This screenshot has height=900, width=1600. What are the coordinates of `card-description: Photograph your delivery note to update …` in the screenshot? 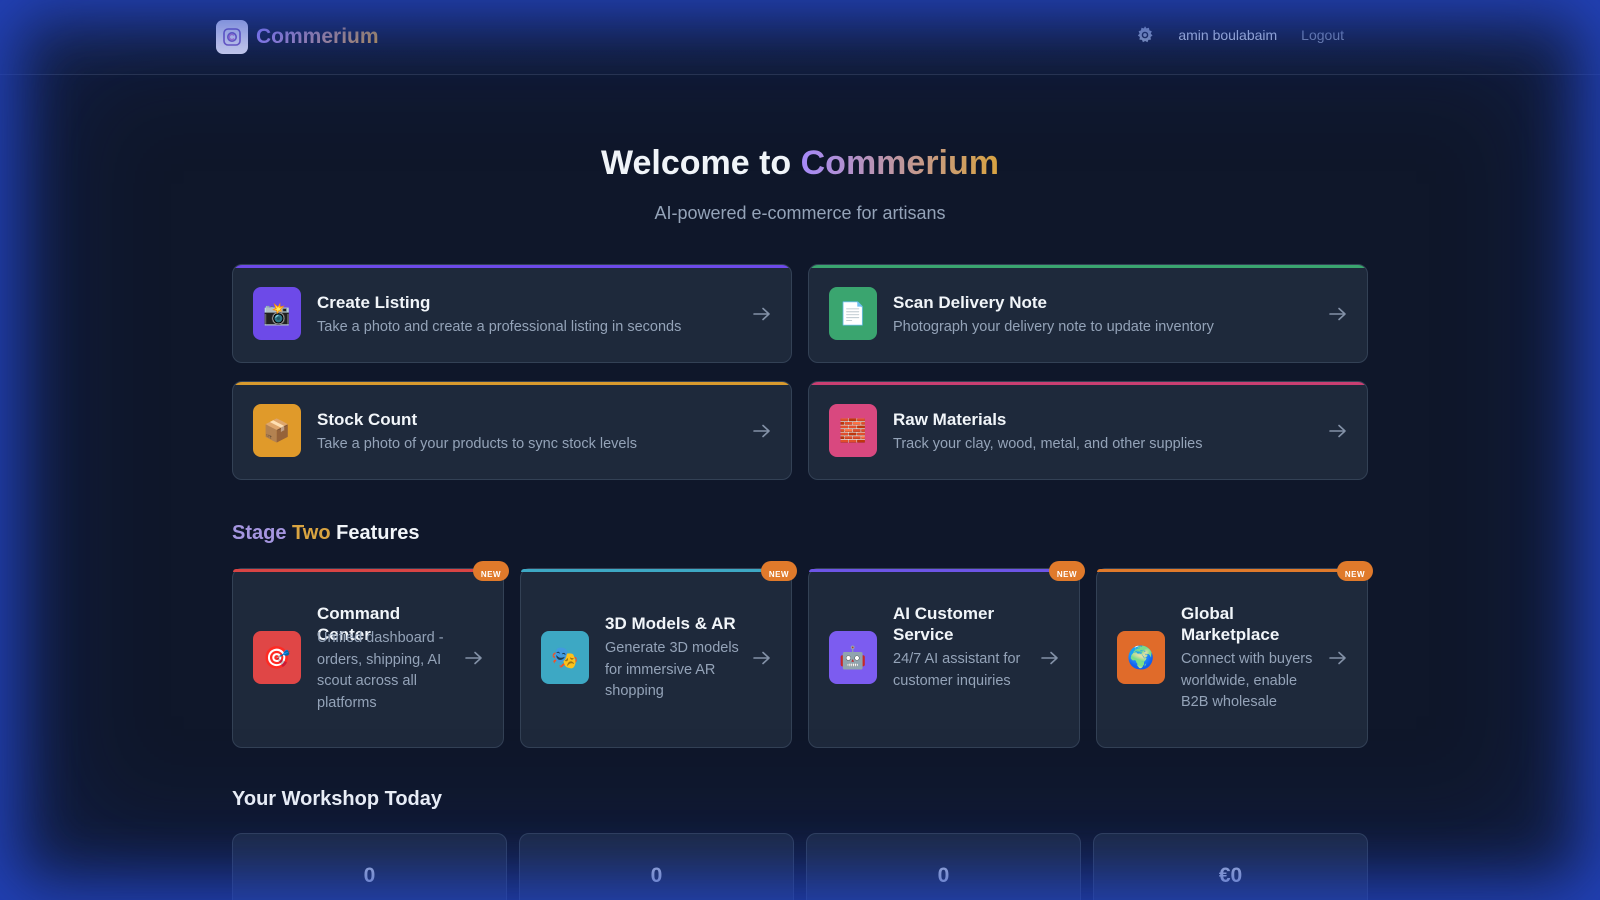 It's located at (1053, 327).